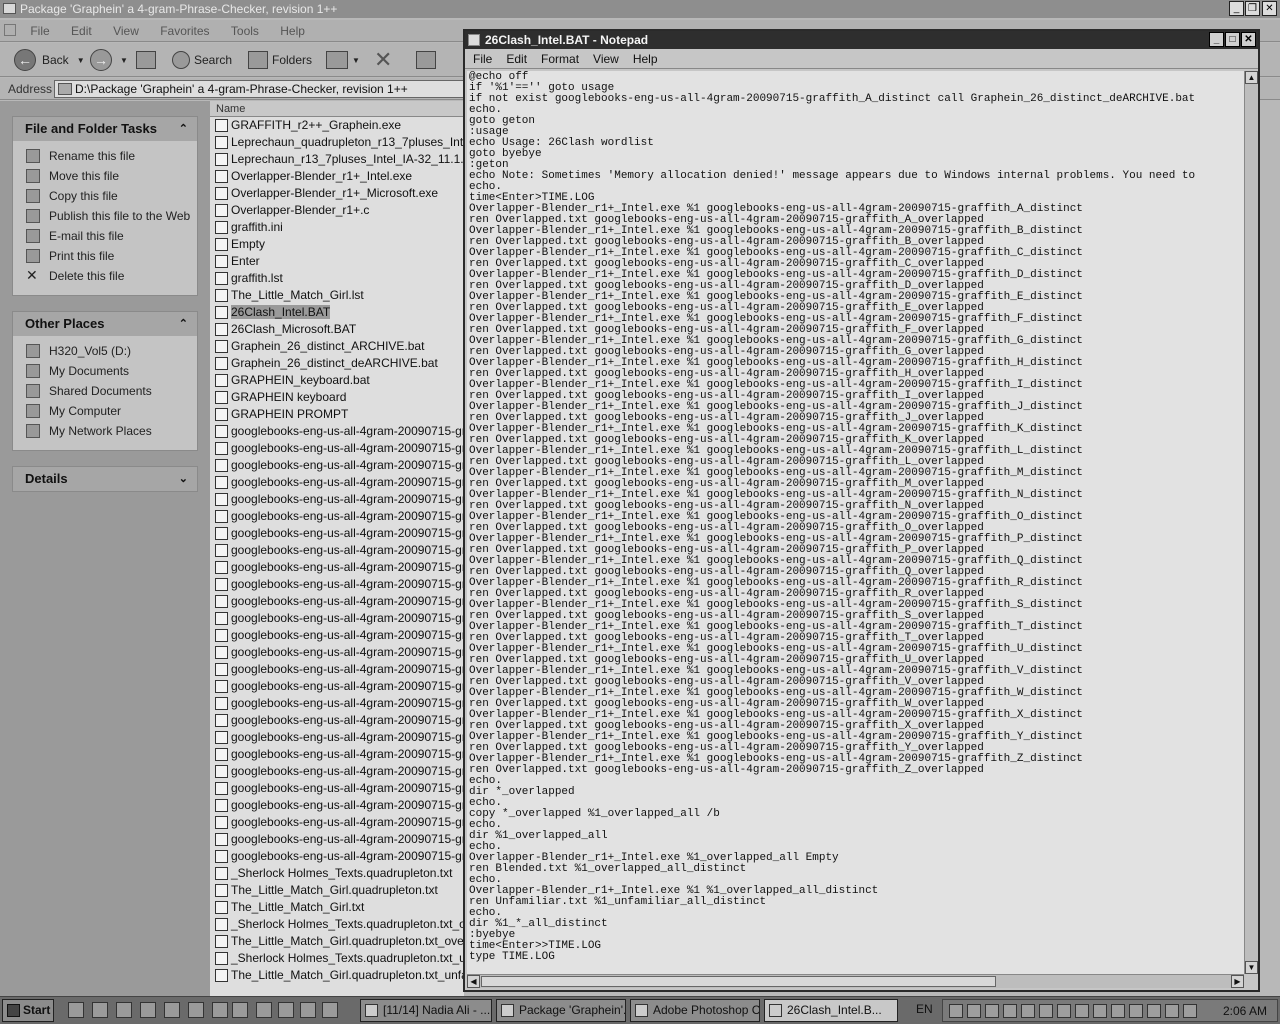 This screenshot has width=1280, height=1024. Describe the element at coordinates (1248, 39) in the screenshot. I see `close-icon: ✕` at that location.